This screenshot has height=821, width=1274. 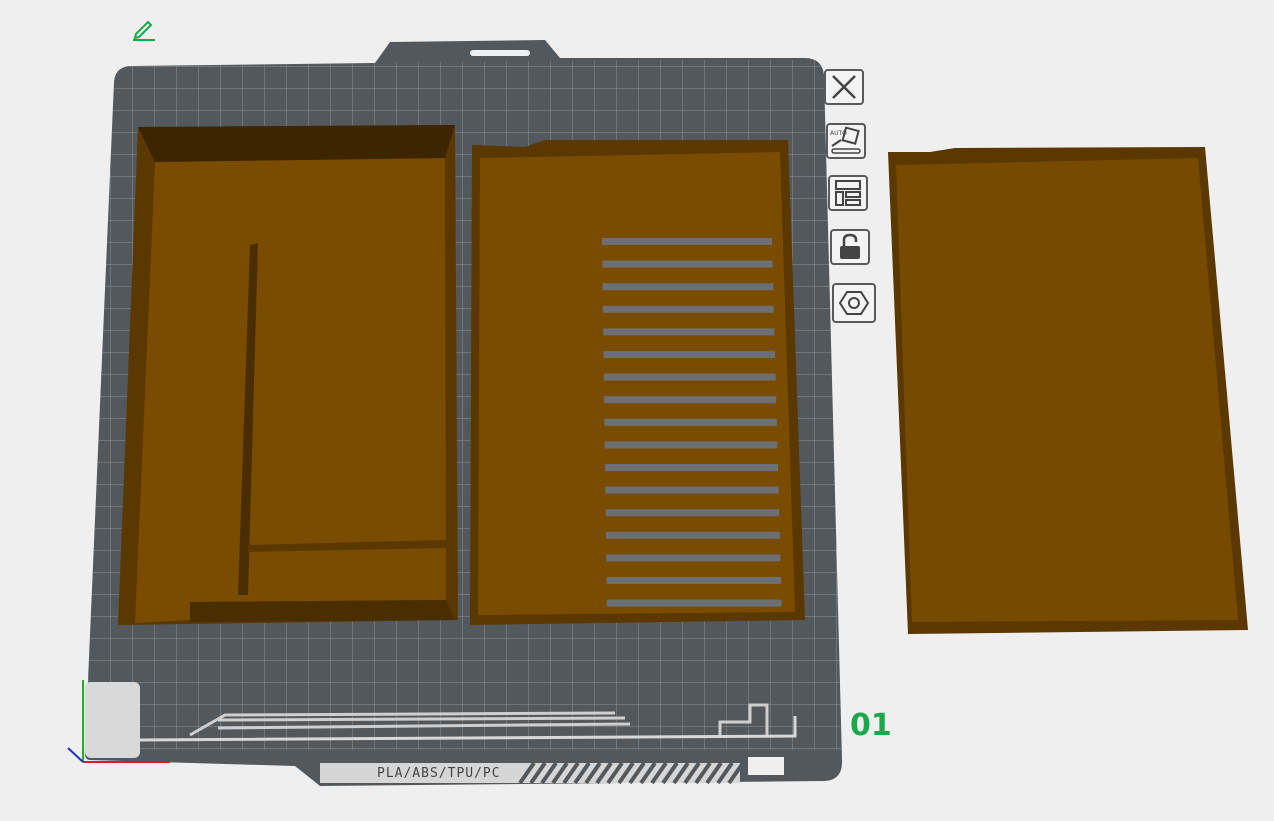 I want to click on arrange-icon, so click(x=848, y=193).